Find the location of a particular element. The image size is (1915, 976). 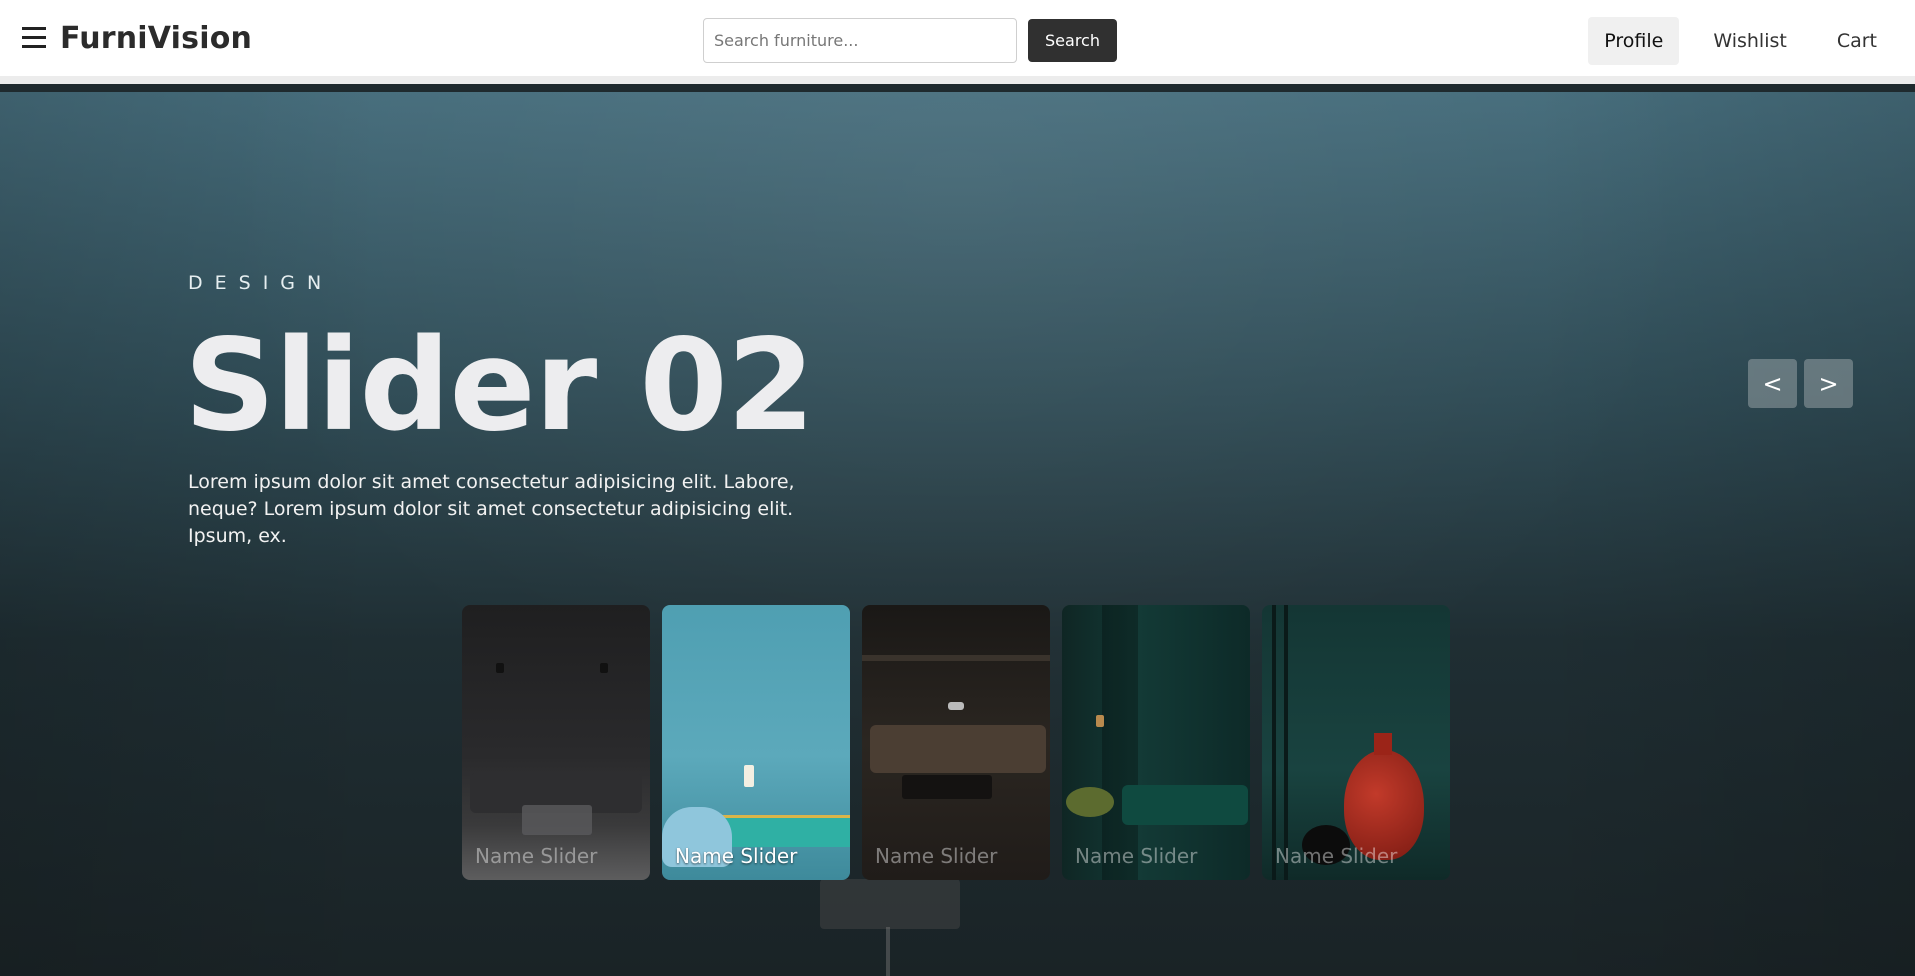

hero-eyebrow: DESIGN is located at coordinates (261, 283).